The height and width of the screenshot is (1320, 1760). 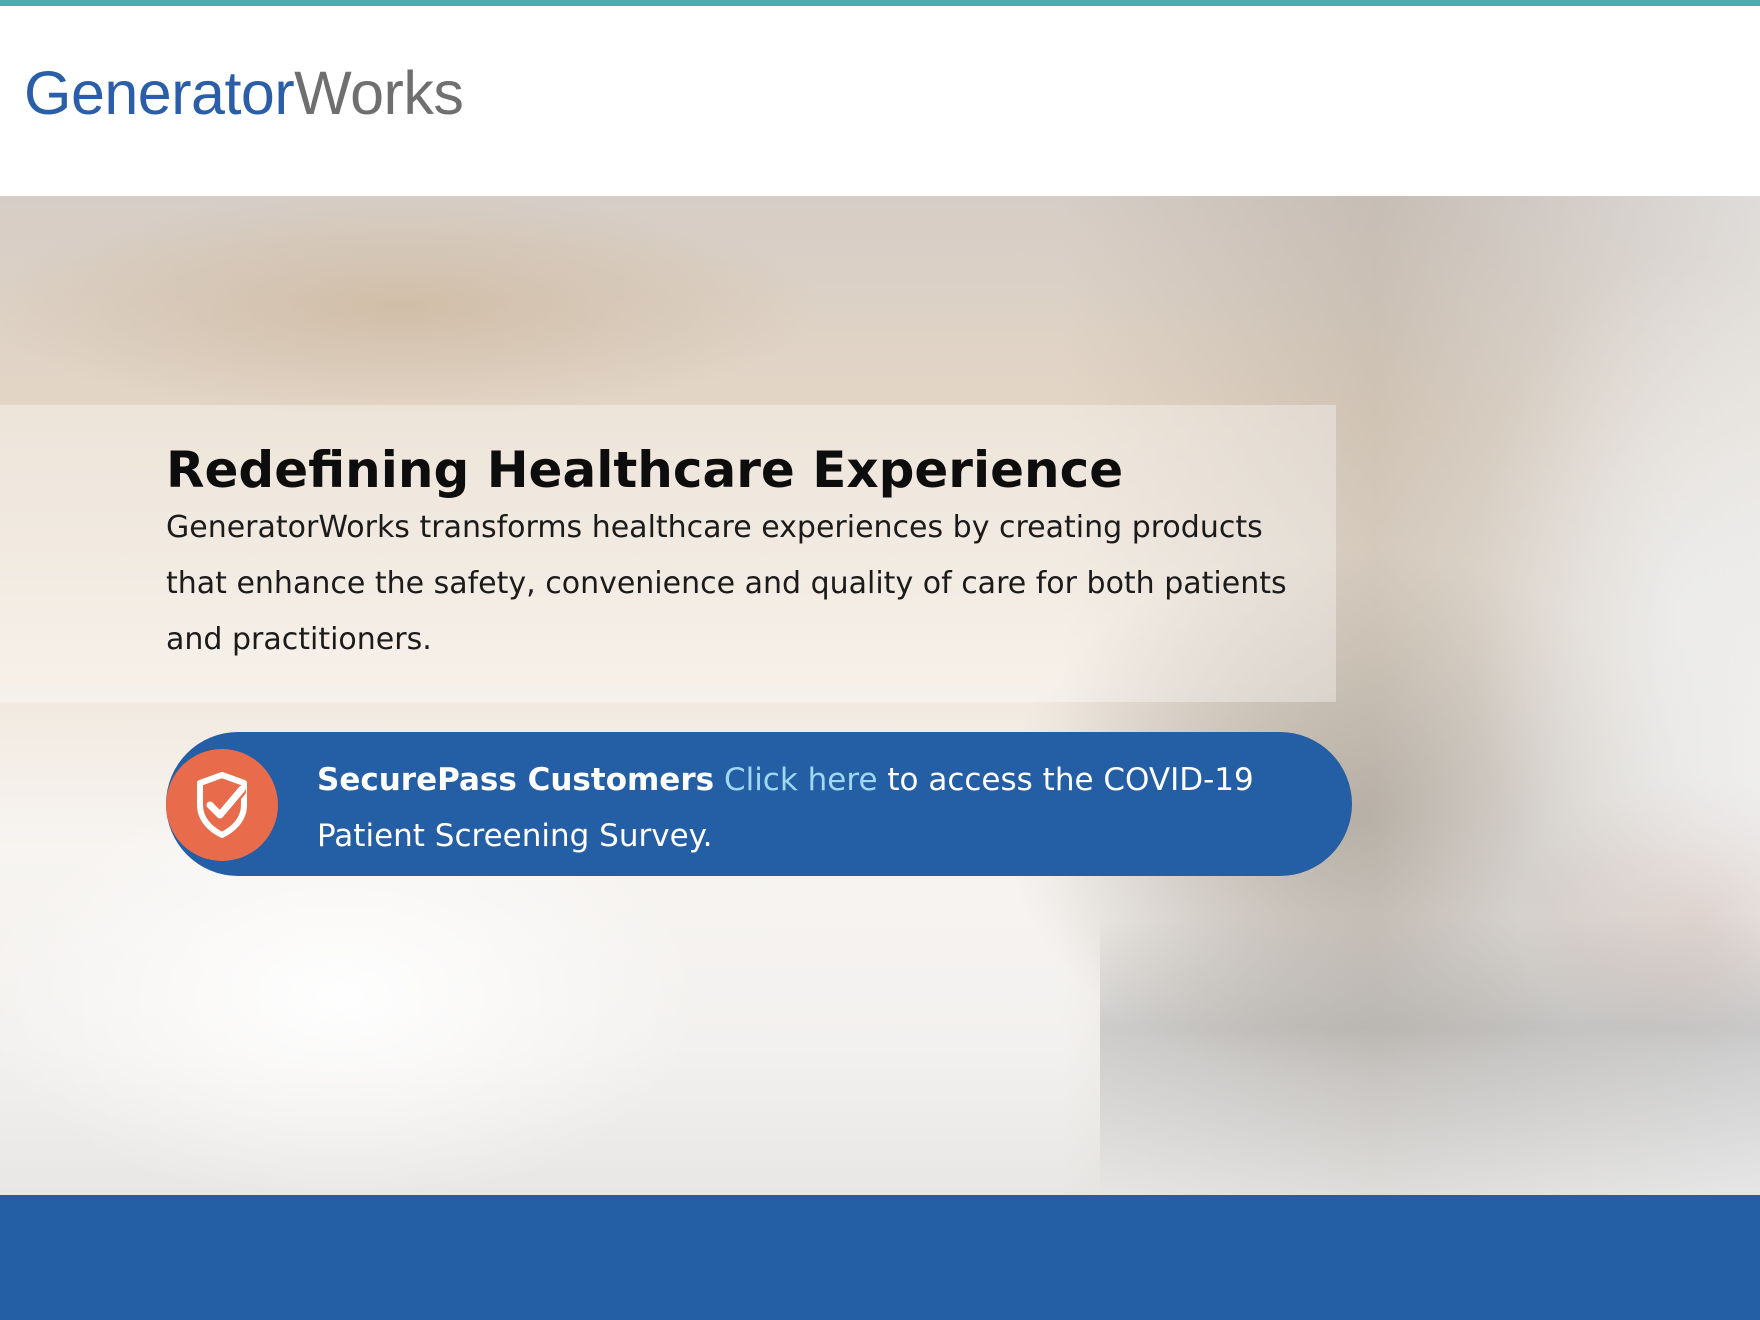 What do you see at coordinates (1430, 1055) in the screenshot?
I see `hero-background-shade` at bounding box center [1430, 1055].